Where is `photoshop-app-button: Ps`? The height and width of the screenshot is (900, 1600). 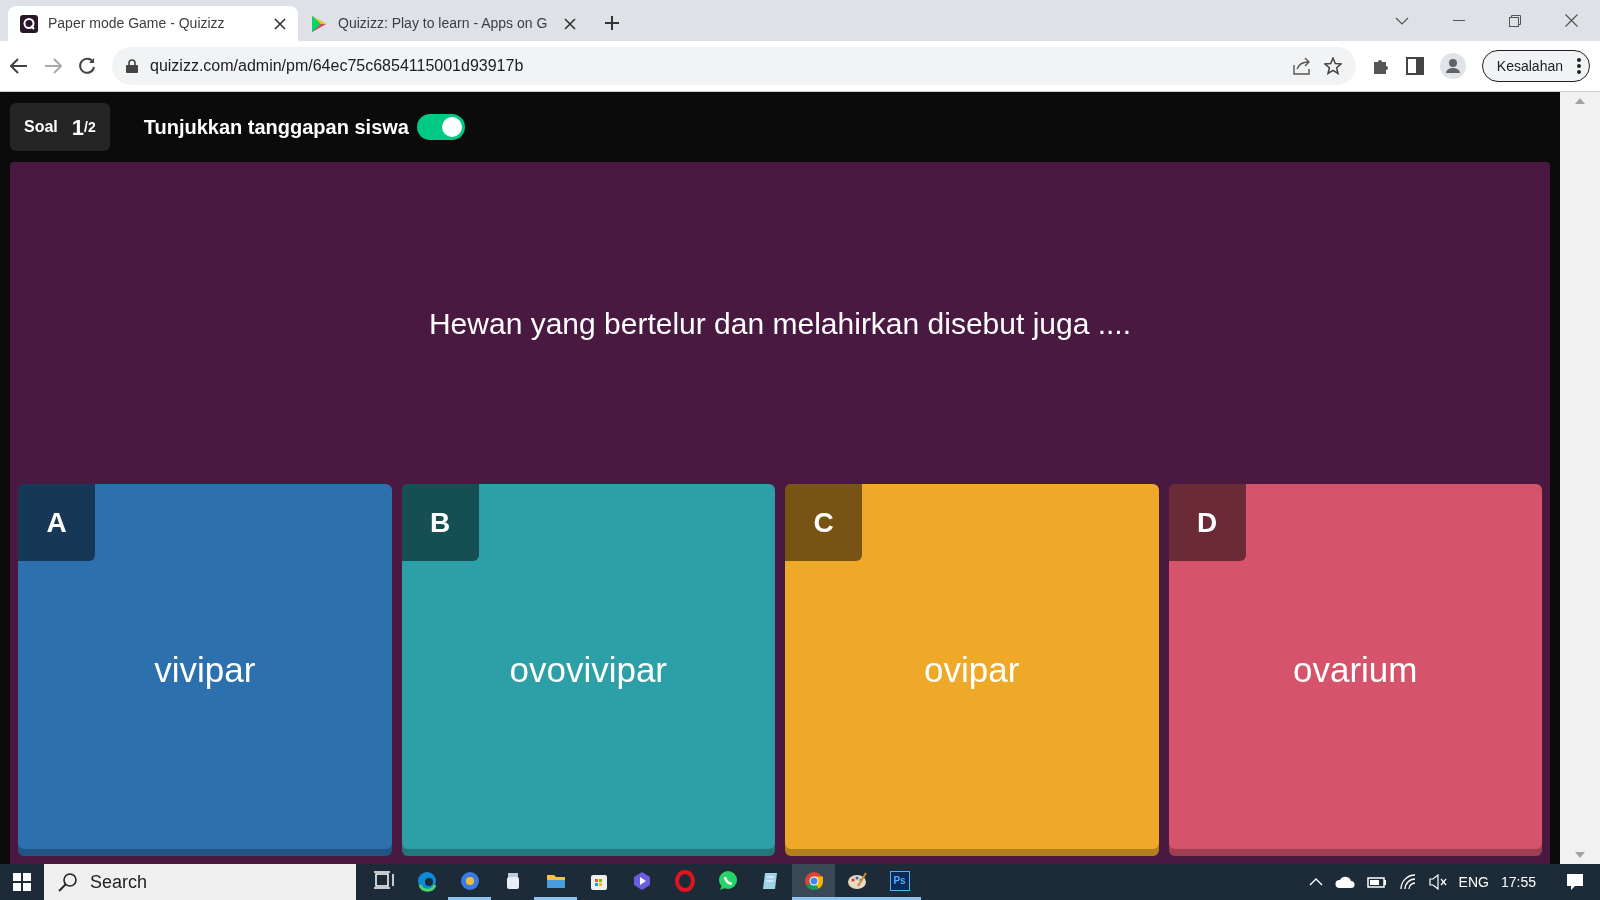 photoshop-app-button: Ps is located at coordinates (899, 880).